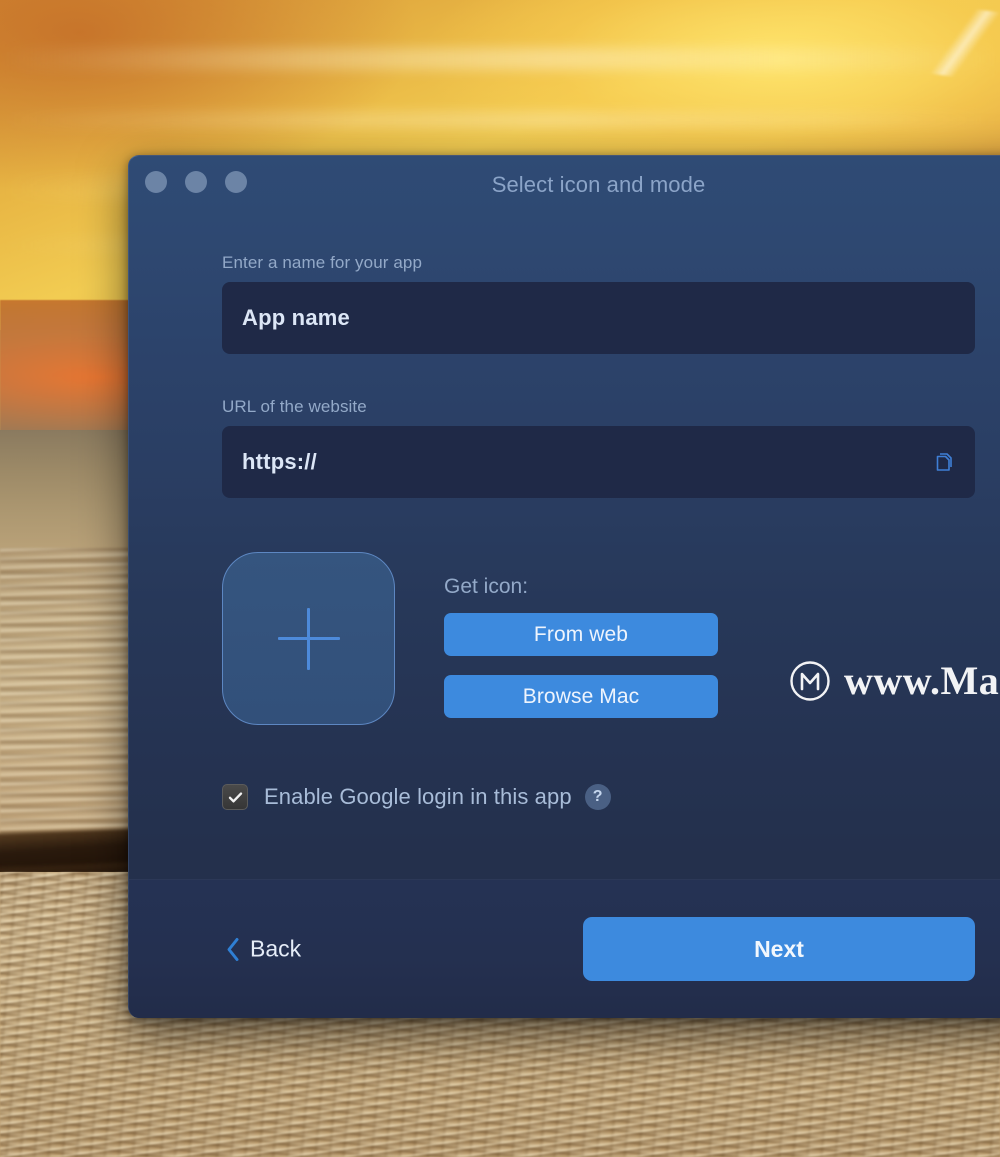 Image resolution: width=1000 pixels, height=1157 pixels. Describe the element at coordinates (233, 949) in the screenshot. I see `chevron-left-icon` at that location.